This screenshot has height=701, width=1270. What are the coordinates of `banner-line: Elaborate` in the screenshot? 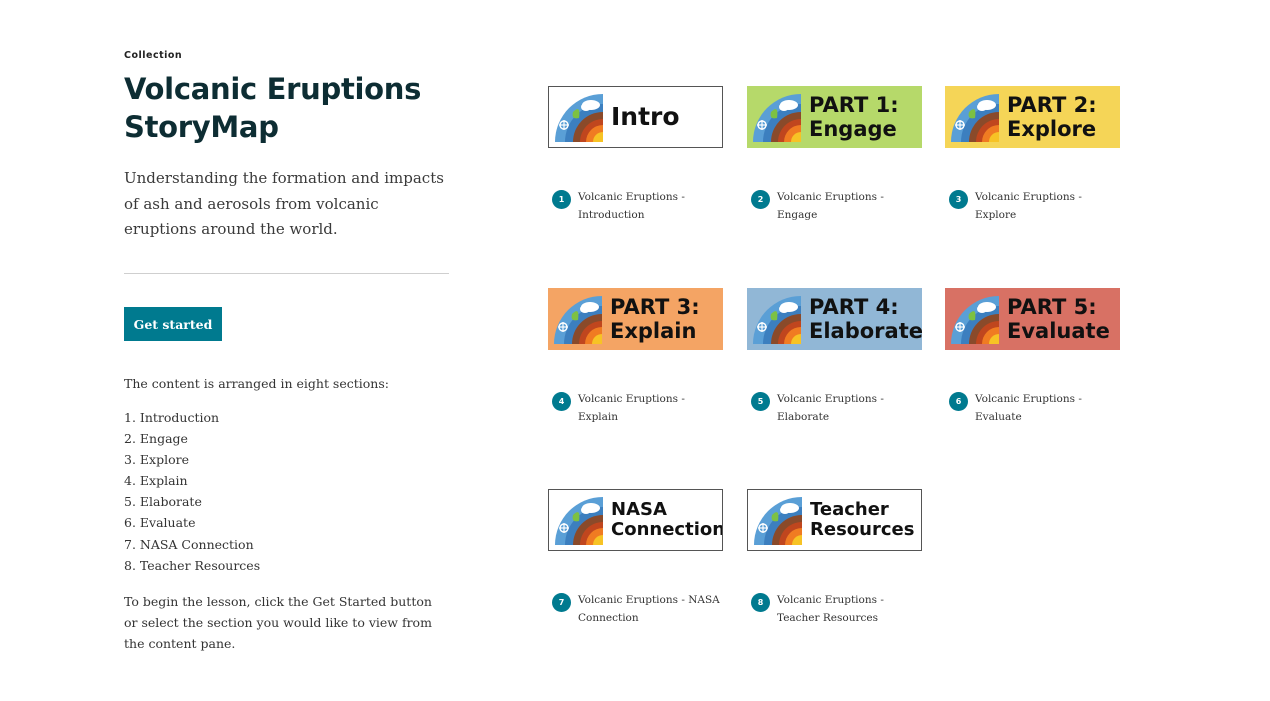 It's located at (865, 331).